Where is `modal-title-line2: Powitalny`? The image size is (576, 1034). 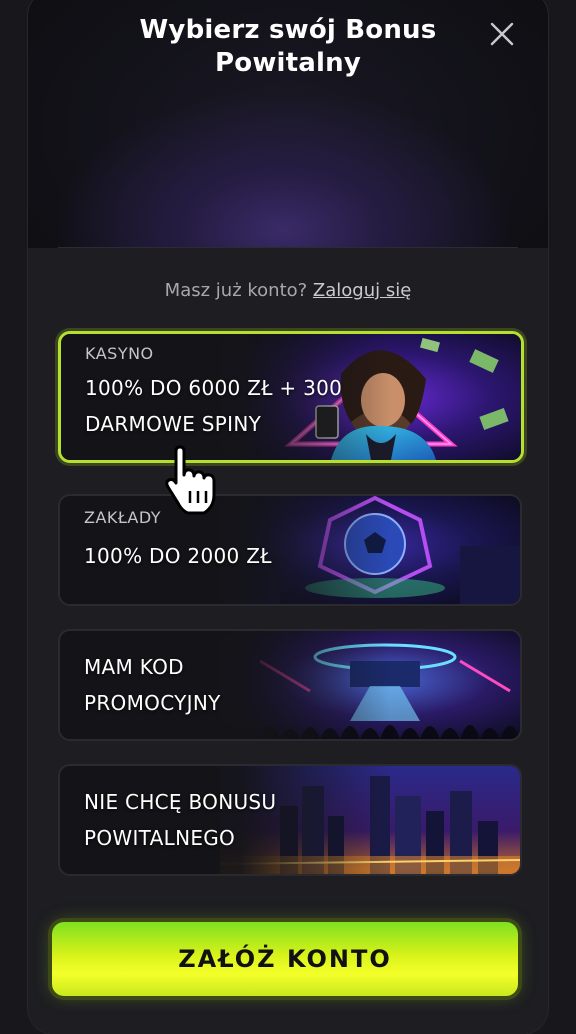
modal-title-line2: Powitalny is located at coordinates (288, 63).